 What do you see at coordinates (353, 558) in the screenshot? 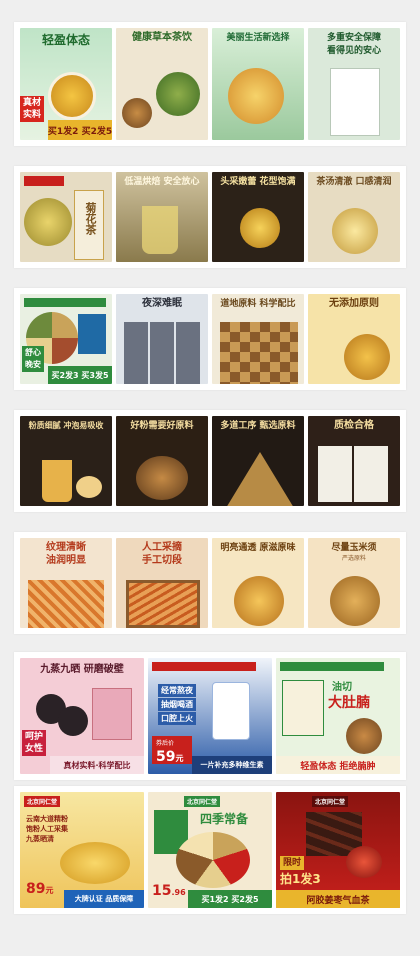
I see `tile-subtitle: 严选原料` at bounding box center [353, 558].